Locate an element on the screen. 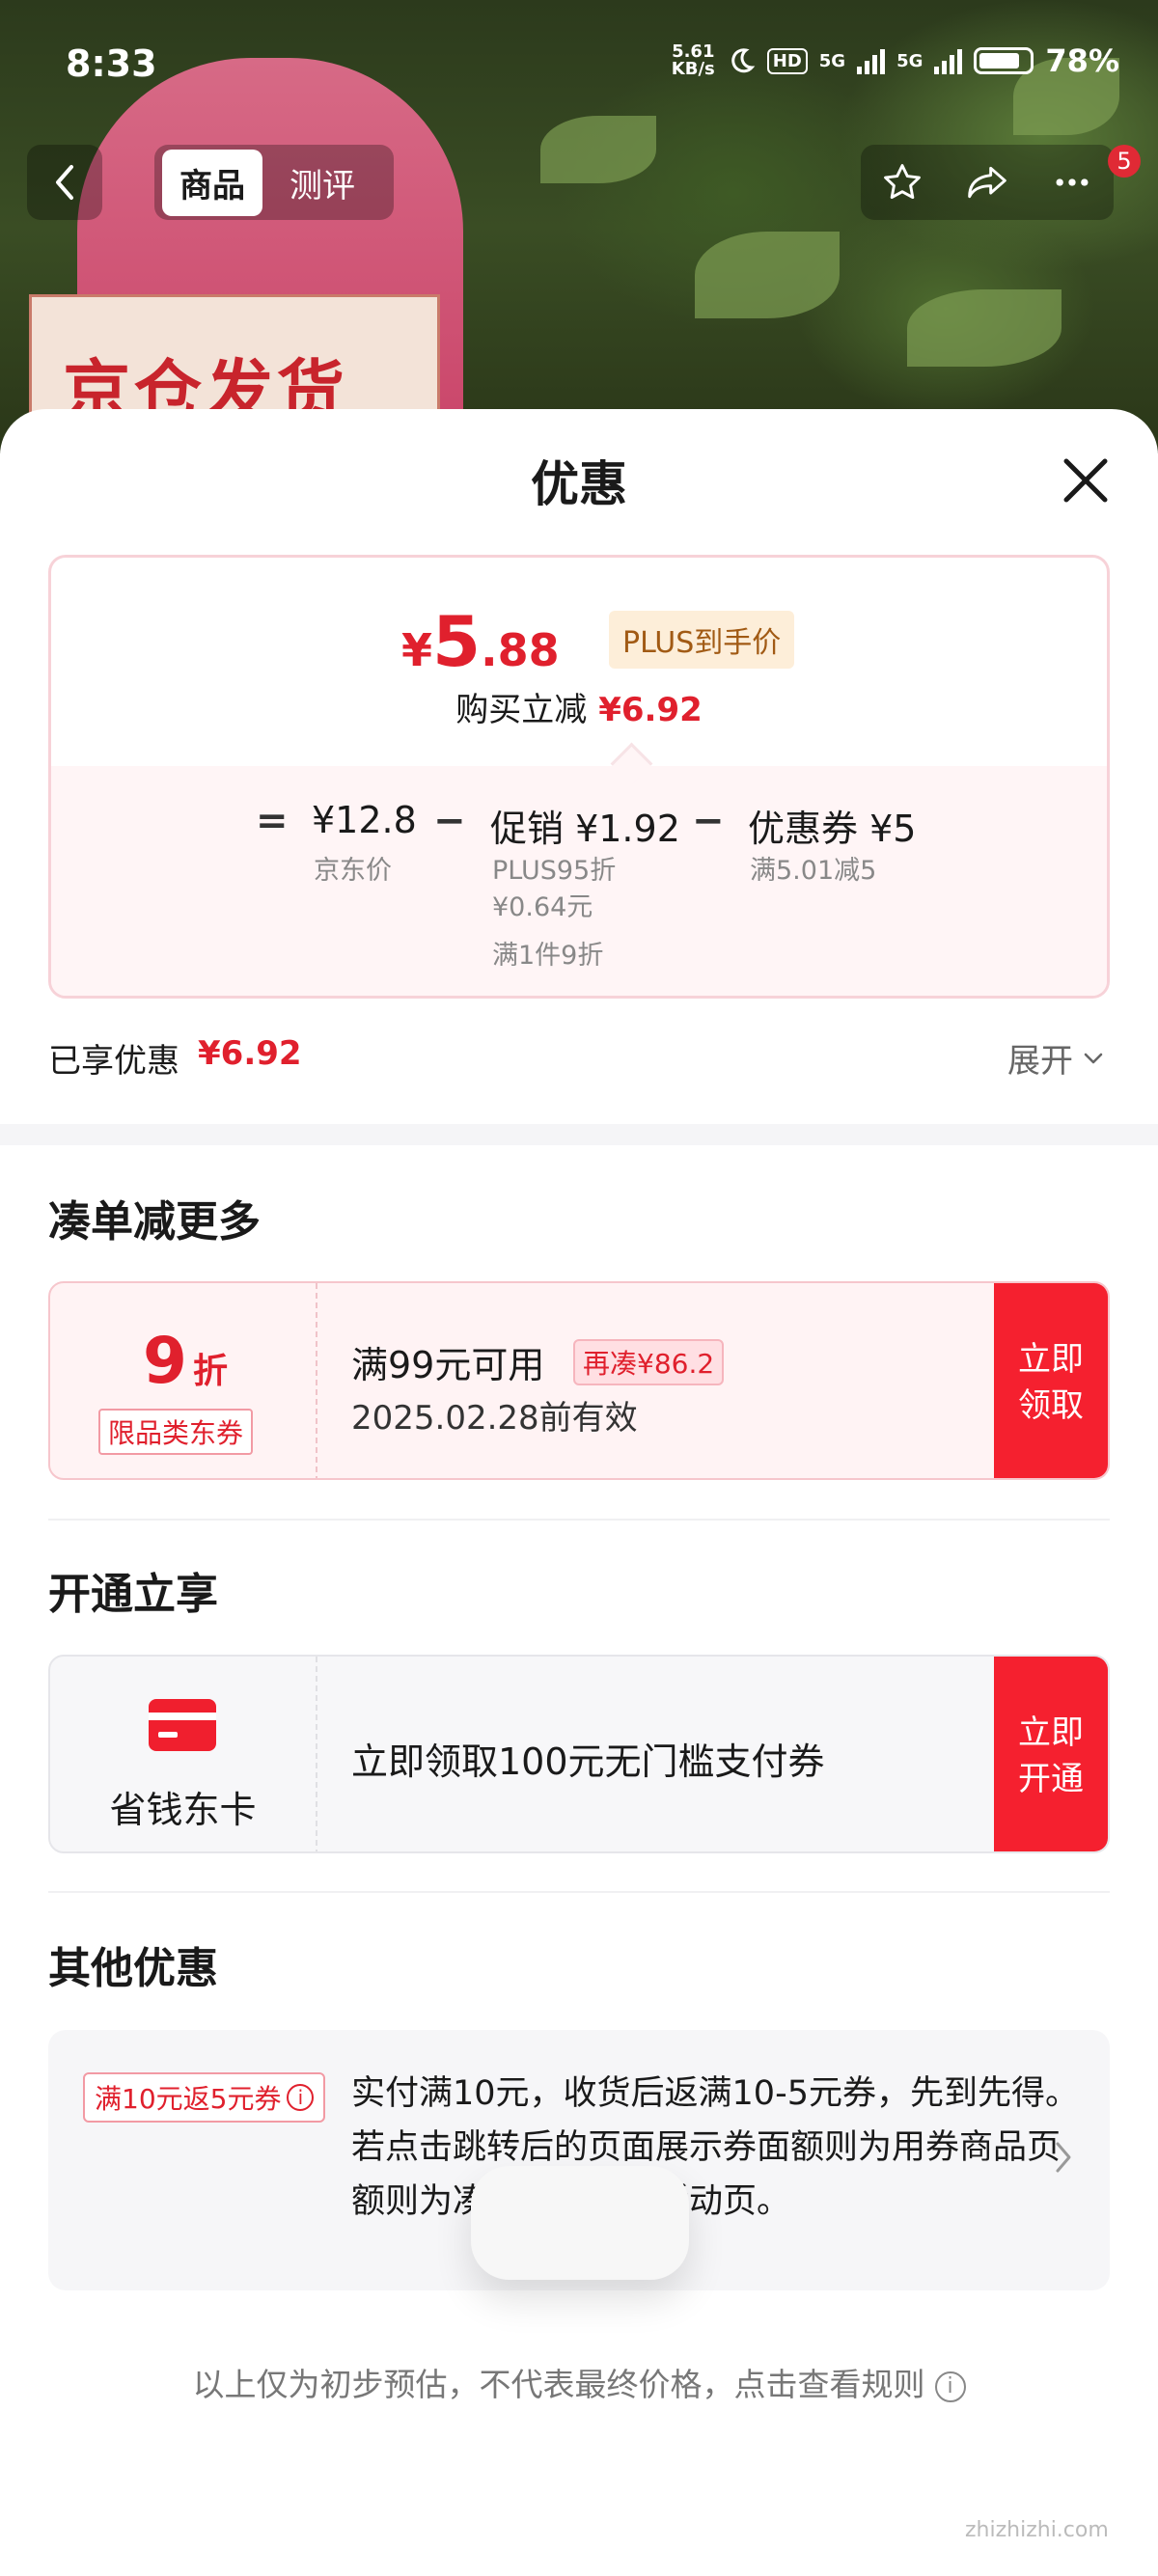  section-title-open: 开通立享 is located at coordinates (133, 1595).